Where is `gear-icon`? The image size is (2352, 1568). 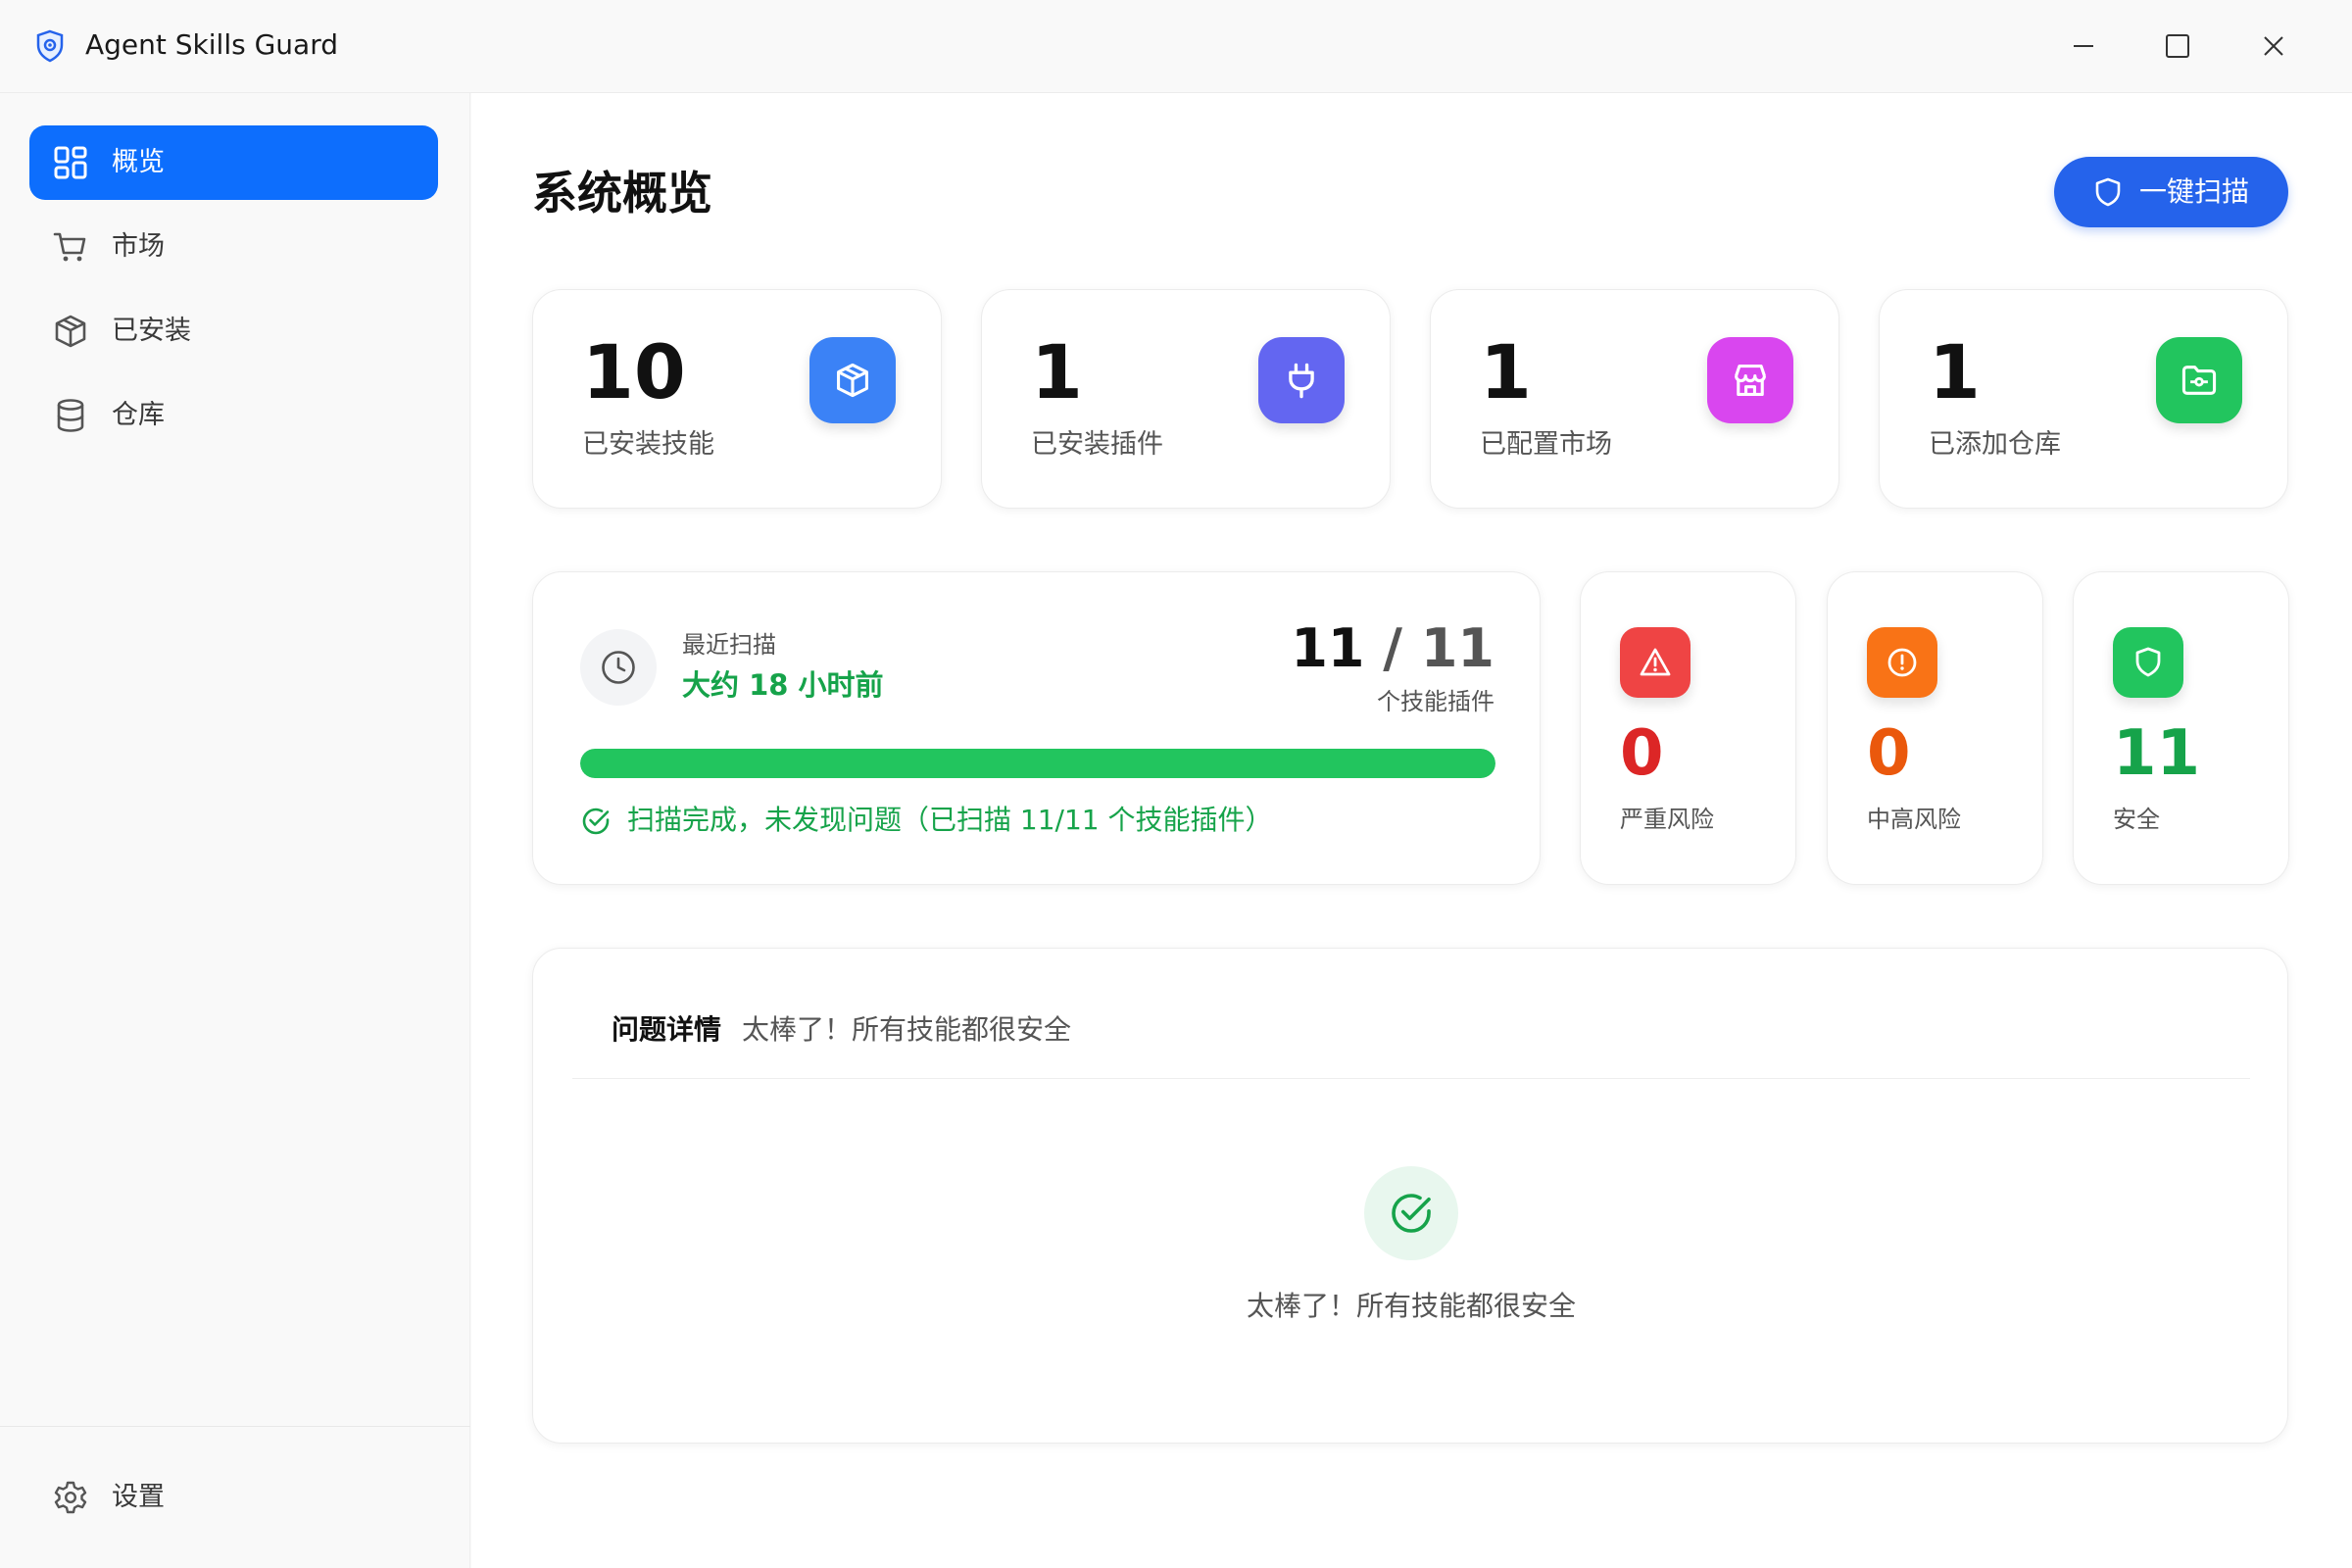
gear-icon is located at coordinates (70, 1497).